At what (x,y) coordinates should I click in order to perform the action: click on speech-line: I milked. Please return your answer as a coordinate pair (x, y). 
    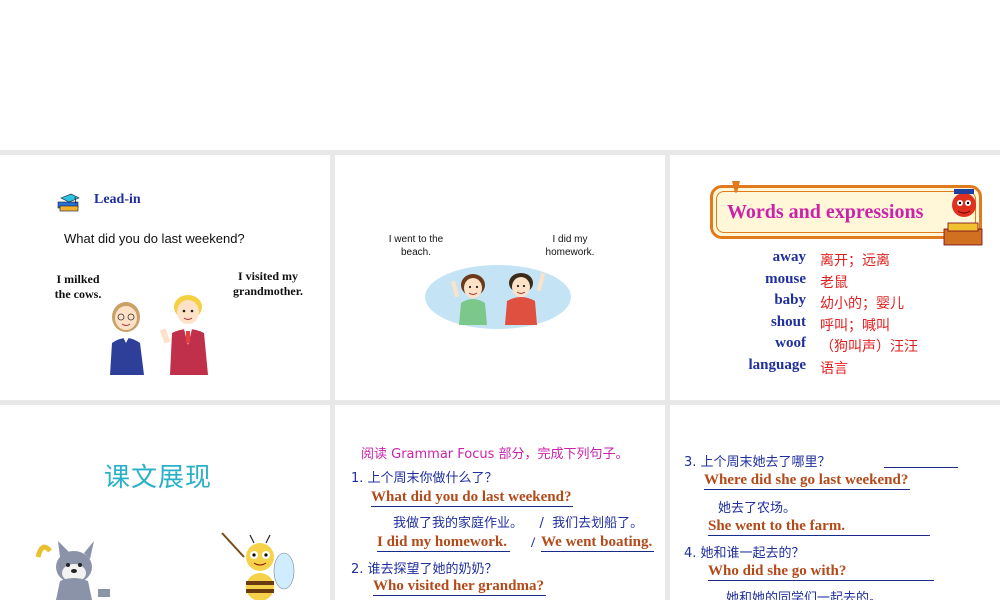
    Looking at the image, I should click on (78, 279).